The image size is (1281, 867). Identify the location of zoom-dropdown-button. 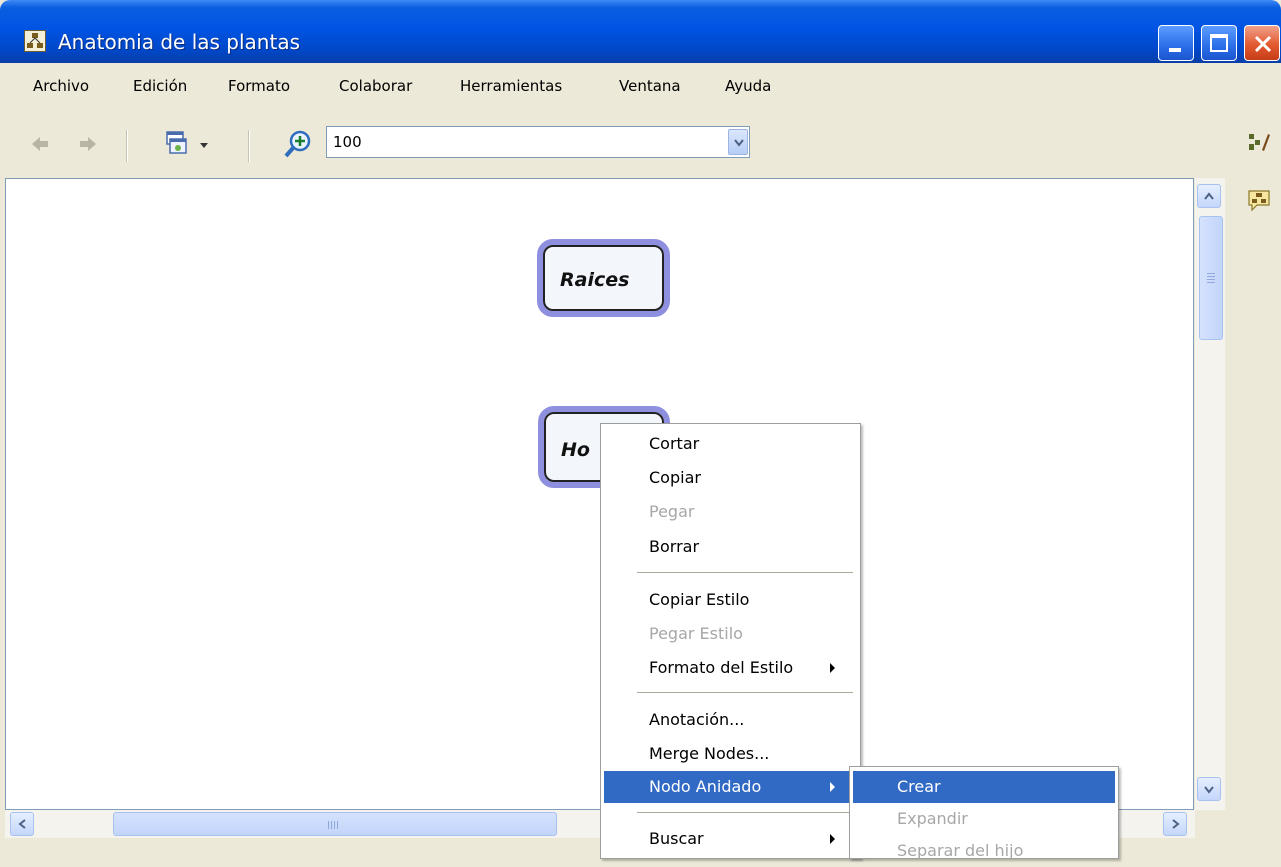
(738, 142).